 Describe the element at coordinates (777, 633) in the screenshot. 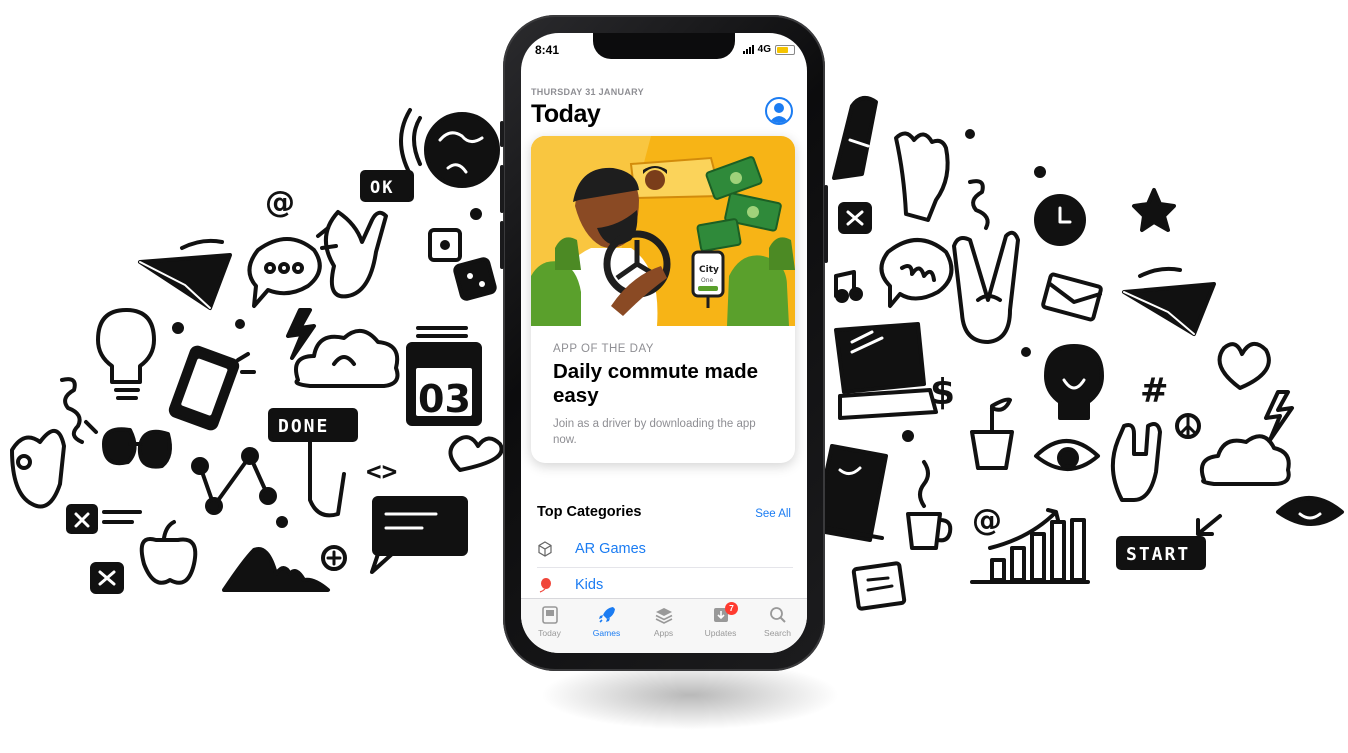

I see `tab-label: Search` at that location.